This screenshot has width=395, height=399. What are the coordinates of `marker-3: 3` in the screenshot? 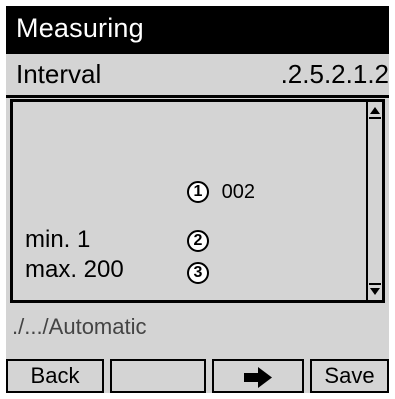 It's located at (198, 273).